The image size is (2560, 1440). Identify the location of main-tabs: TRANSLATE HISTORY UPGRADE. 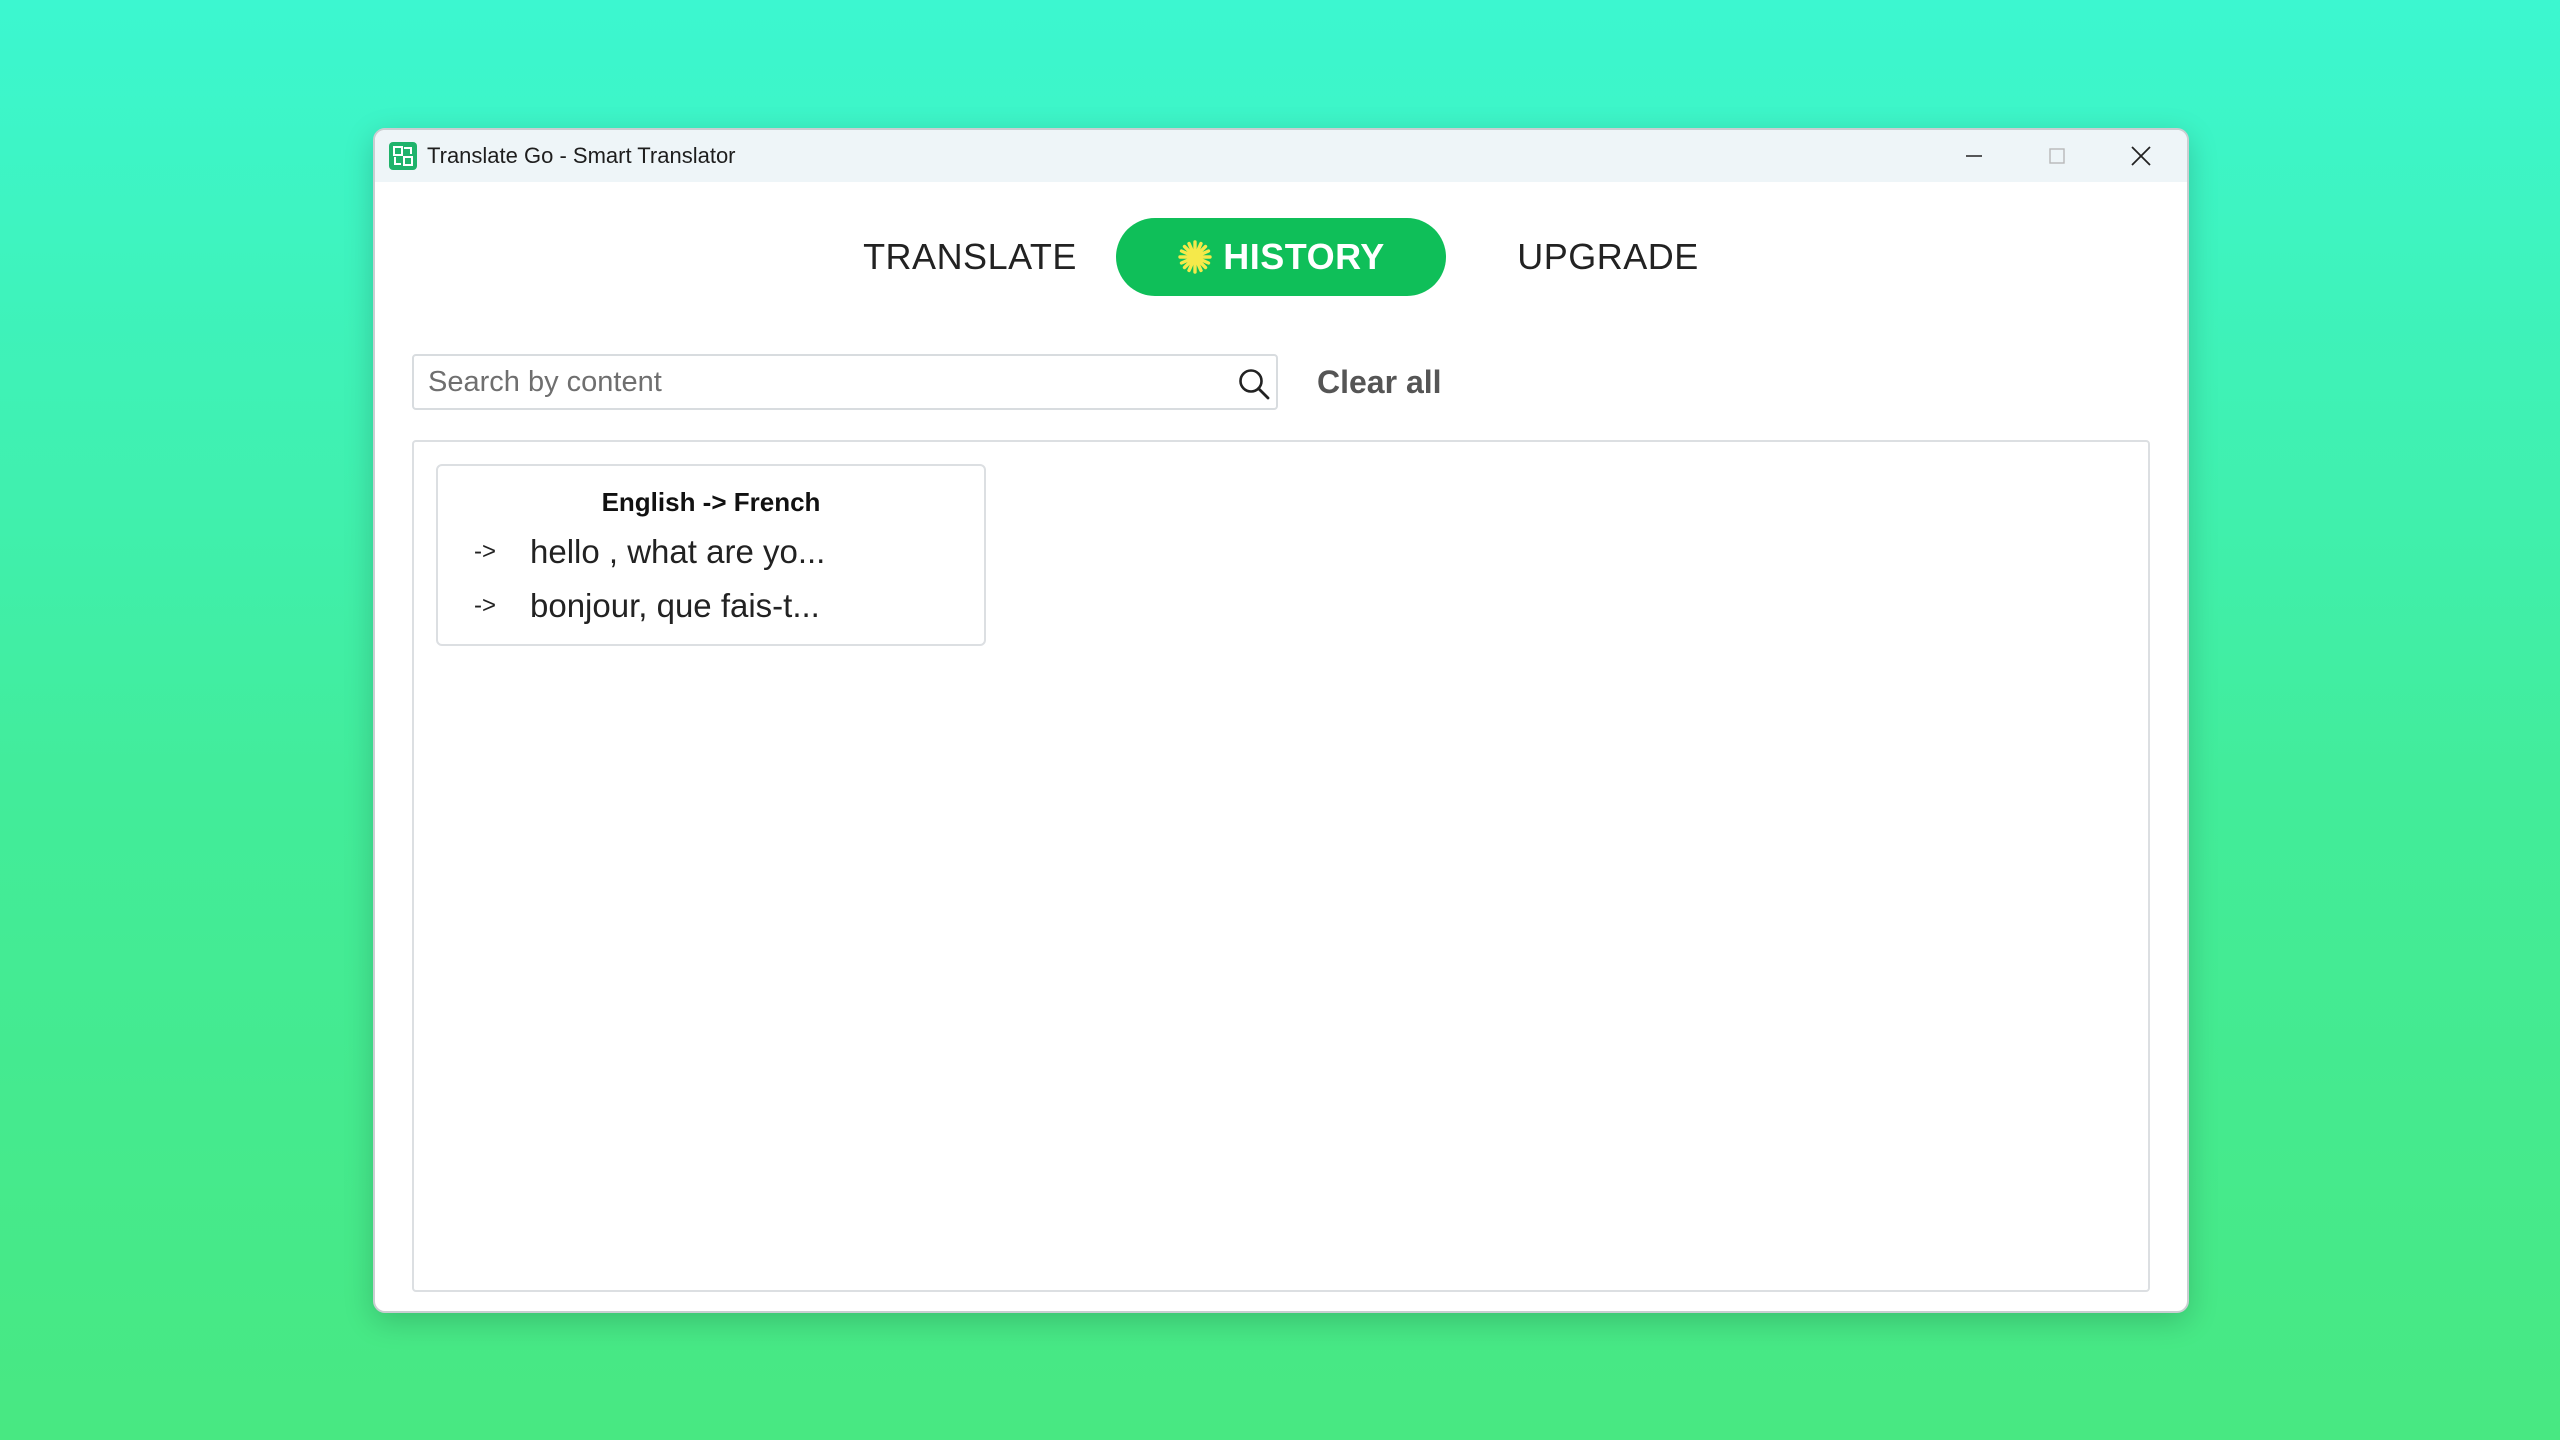
(1281, 258).